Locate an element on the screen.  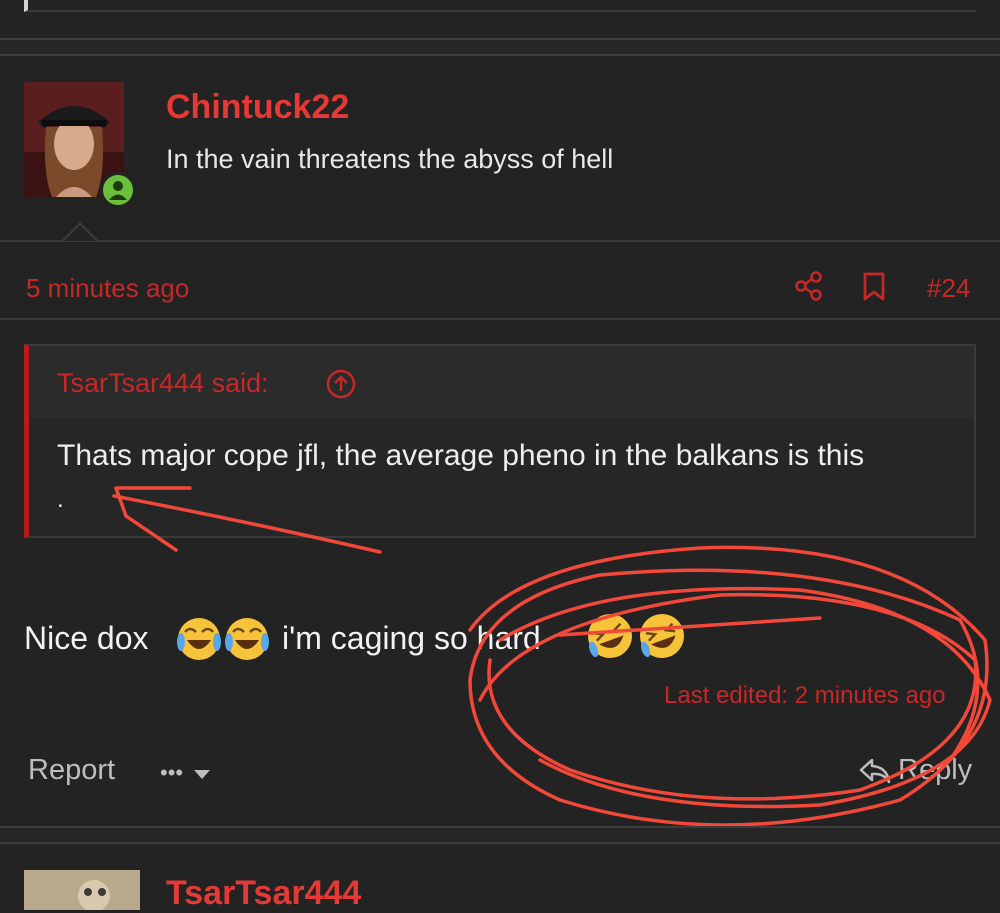
next-post-username: TsarTsar444 is located at coordinates (263, 893).